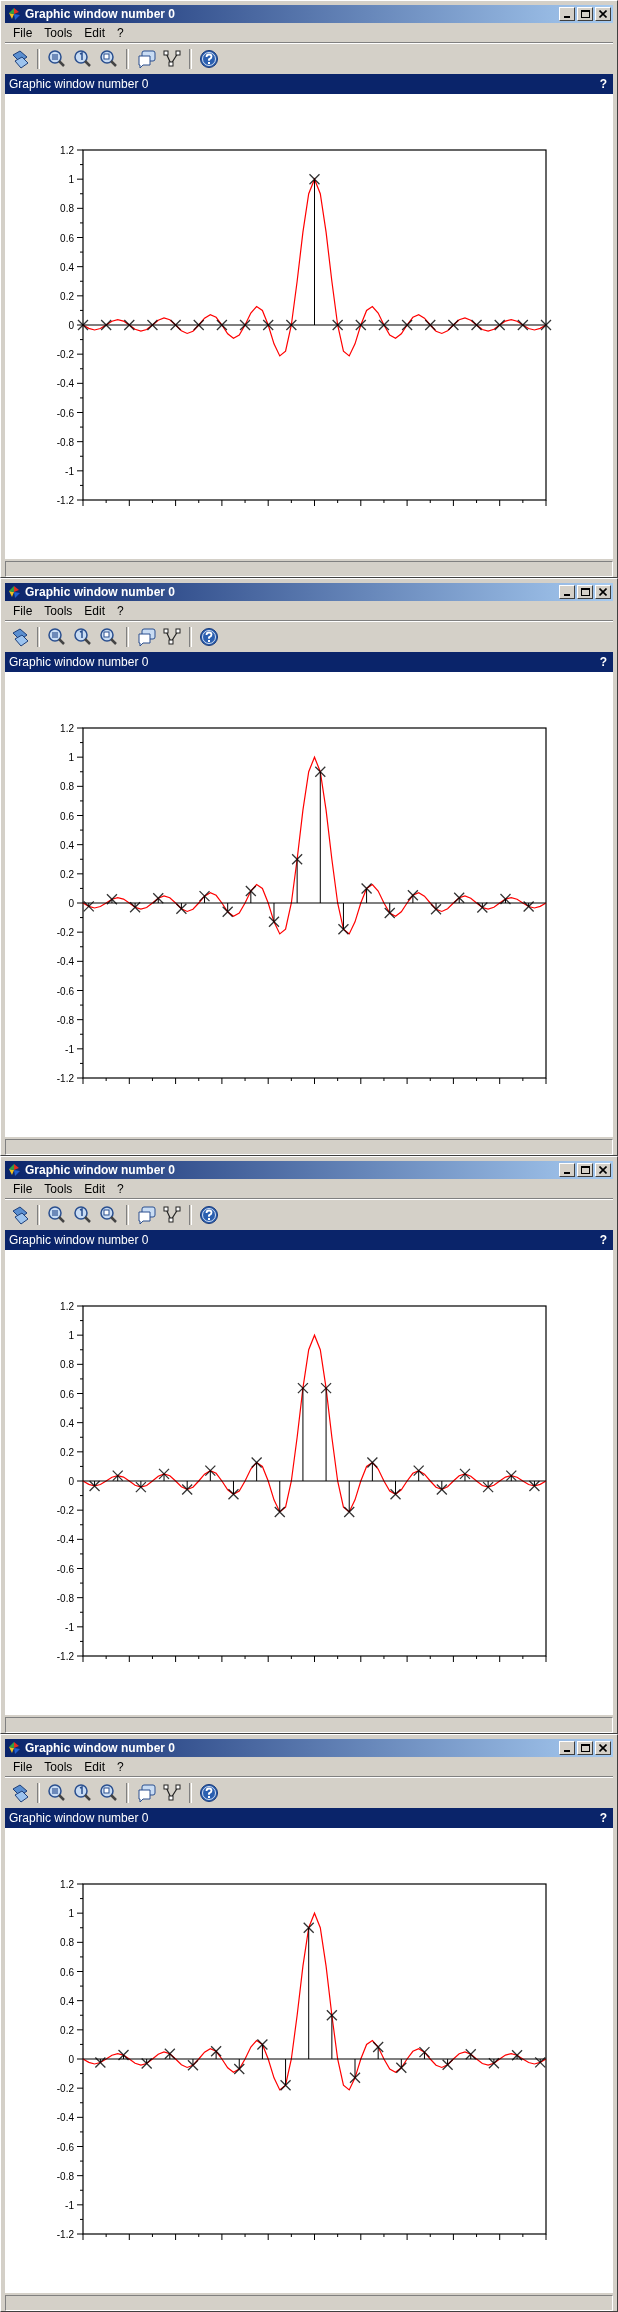 The width and height of the screenshot is (618, 2312). Describe the element at coordinates (71, 1914) in the screenshot. I see `tick-label: 1` at that location.